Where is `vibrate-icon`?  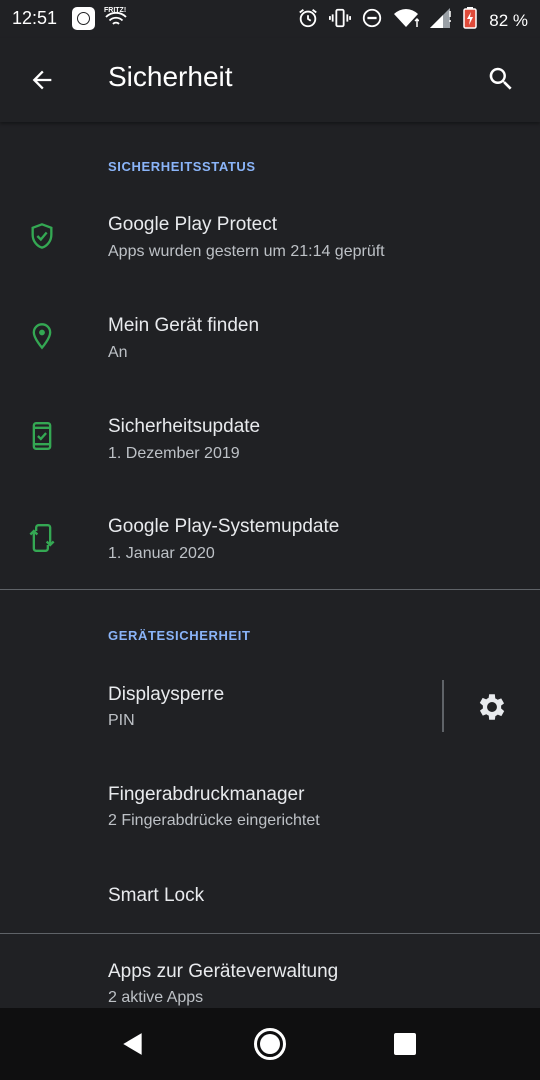
vibrate-icon is located at coordinates (340, 20).